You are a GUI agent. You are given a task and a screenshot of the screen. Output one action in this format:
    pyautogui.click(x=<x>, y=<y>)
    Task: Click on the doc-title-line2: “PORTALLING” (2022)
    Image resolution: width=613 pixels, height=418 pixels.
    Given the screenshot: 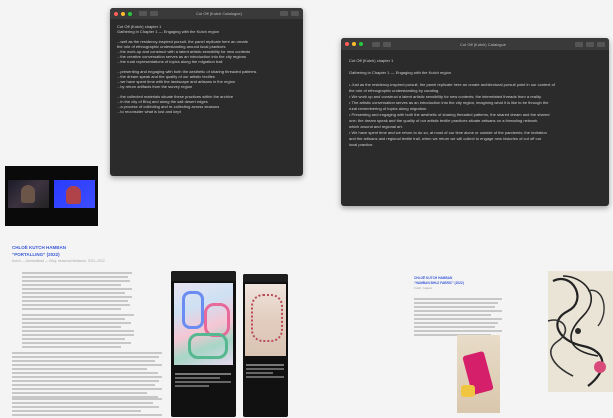 What is the action you would take?
    pyautogui.click(x=36, y=254)
    